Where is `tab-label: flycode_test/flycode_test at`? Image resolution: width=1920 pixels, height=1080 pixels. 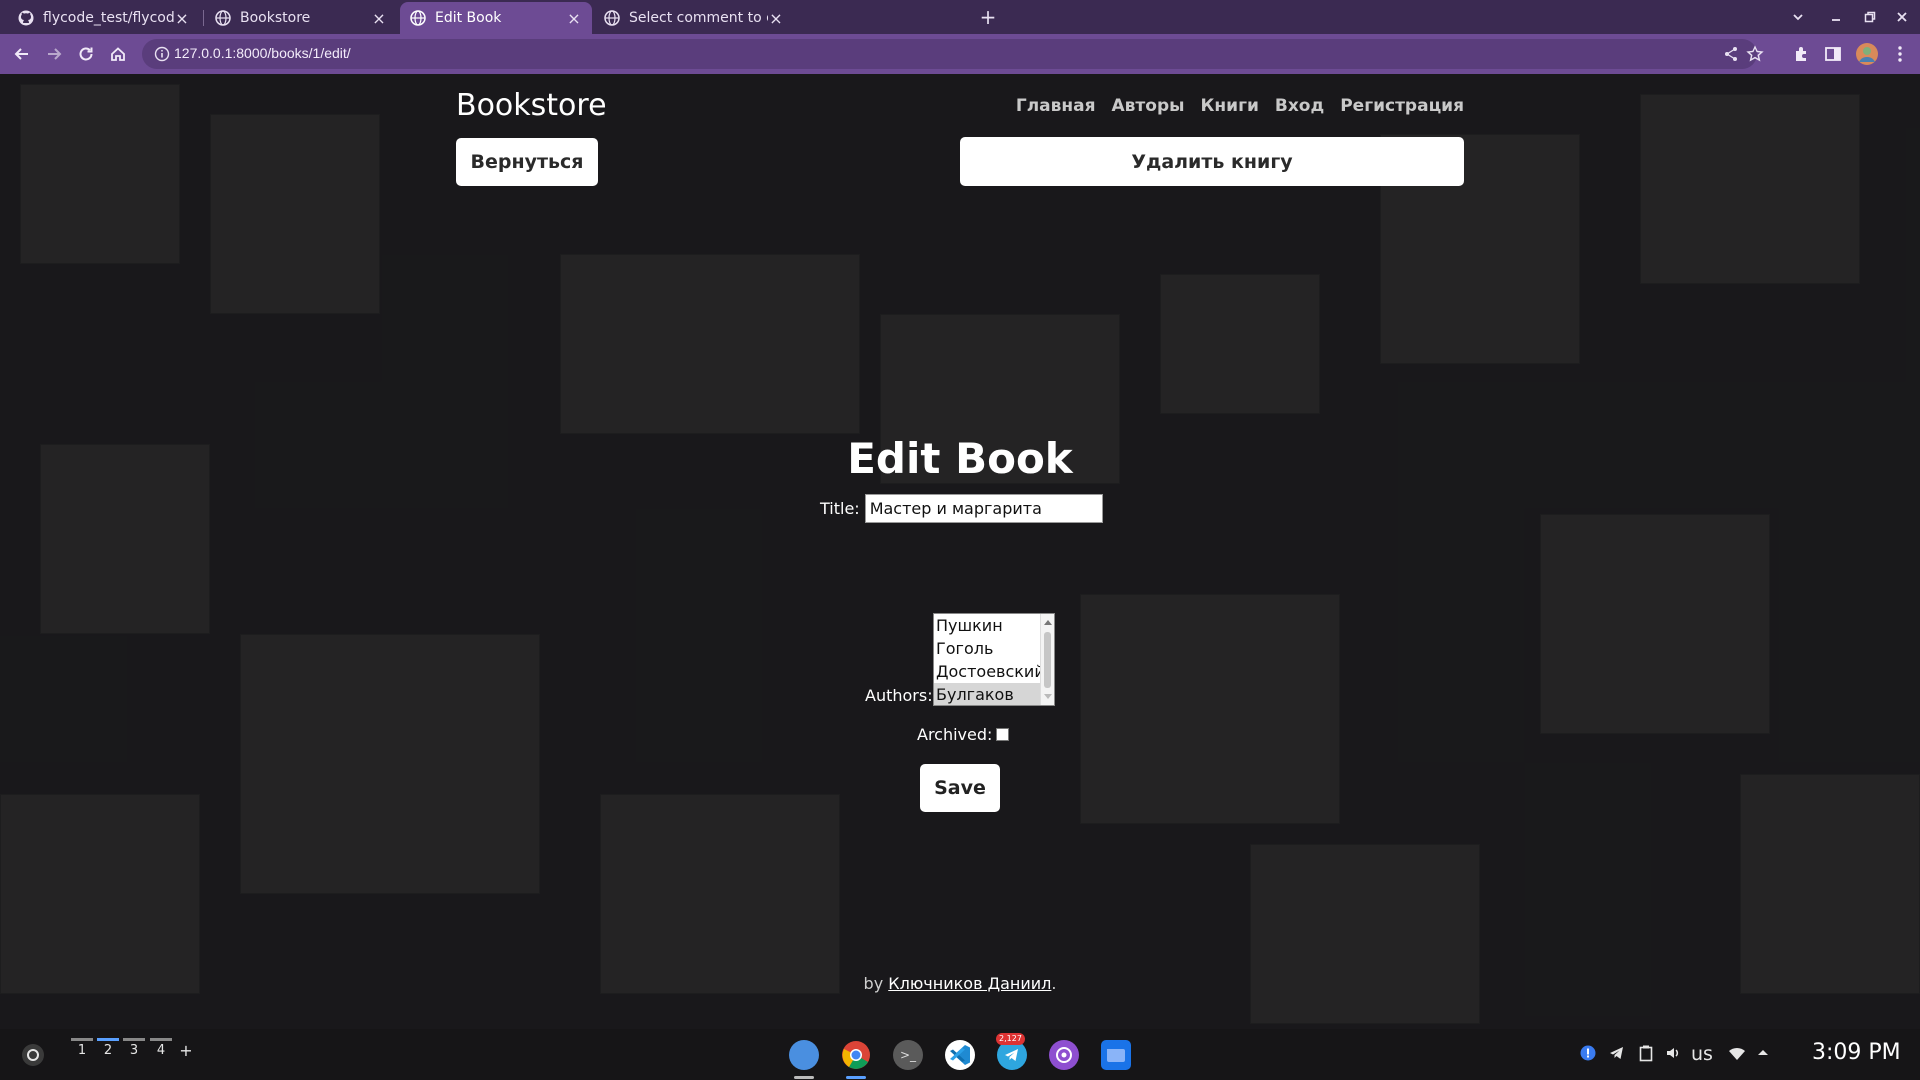 tab-label: flycode_test/flycode_test at is located at coordinates (108, 18).